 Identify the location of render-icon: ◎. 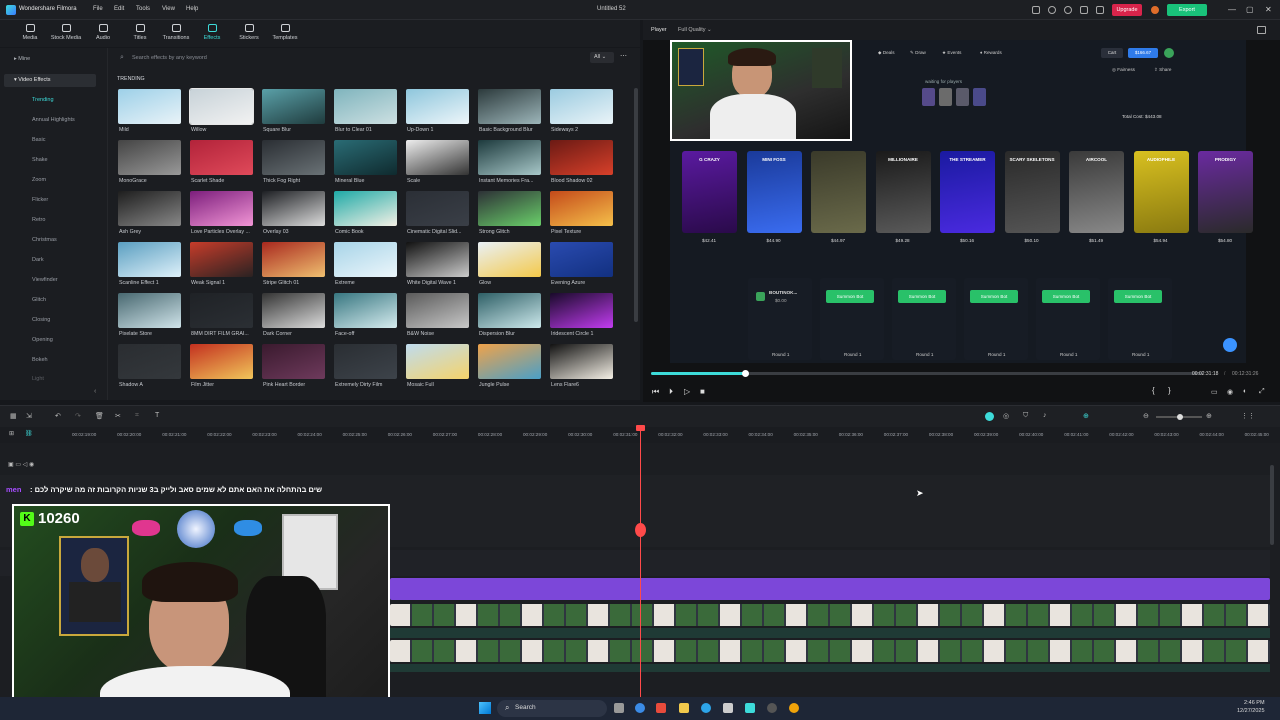
(1006, 416).